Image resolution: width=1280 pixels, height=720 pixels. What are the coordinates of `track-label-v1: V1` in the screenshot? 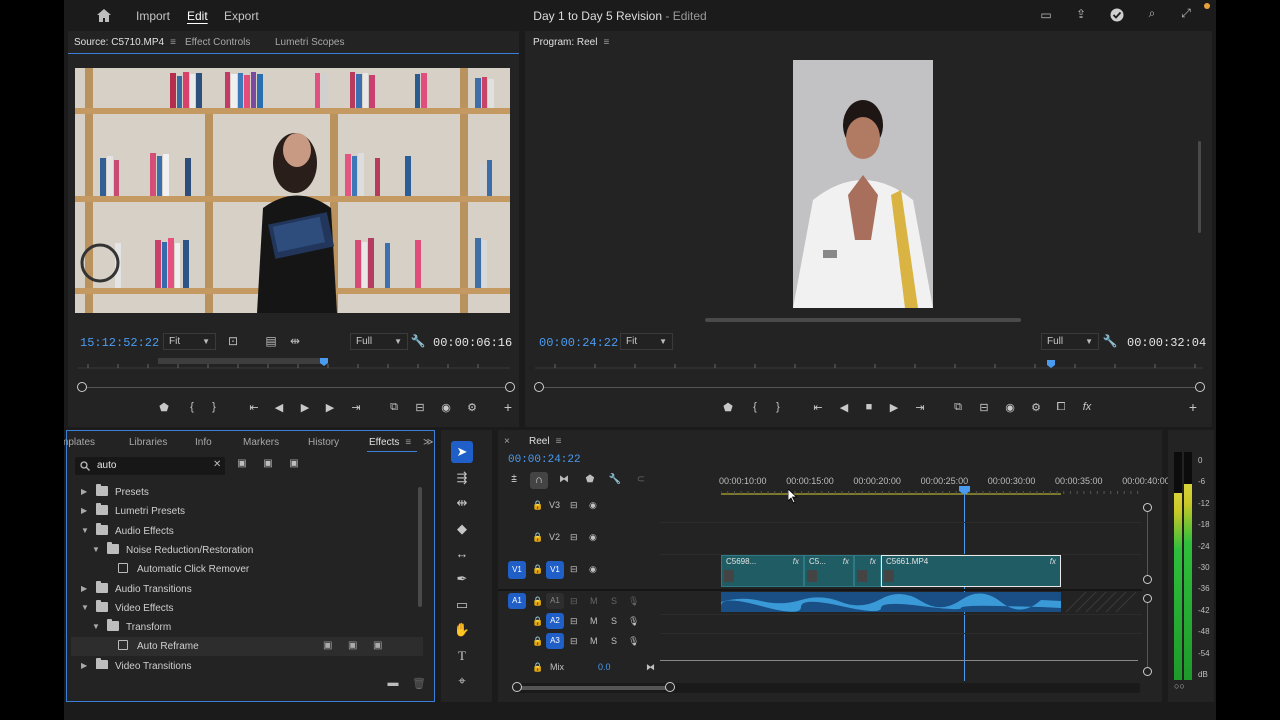 It's located at (555, 570).